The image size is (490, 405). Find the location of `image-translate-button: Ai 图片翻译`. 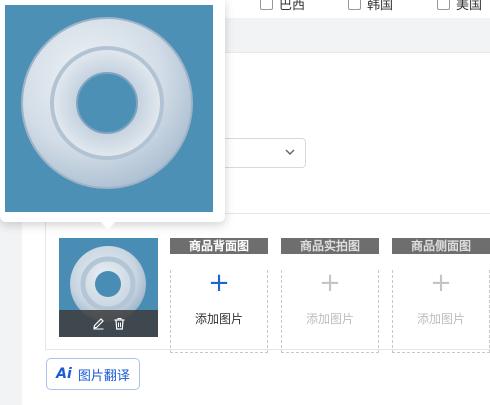

image-translate-button: Ai 图片翻译 is located at coordinates (93, 374).